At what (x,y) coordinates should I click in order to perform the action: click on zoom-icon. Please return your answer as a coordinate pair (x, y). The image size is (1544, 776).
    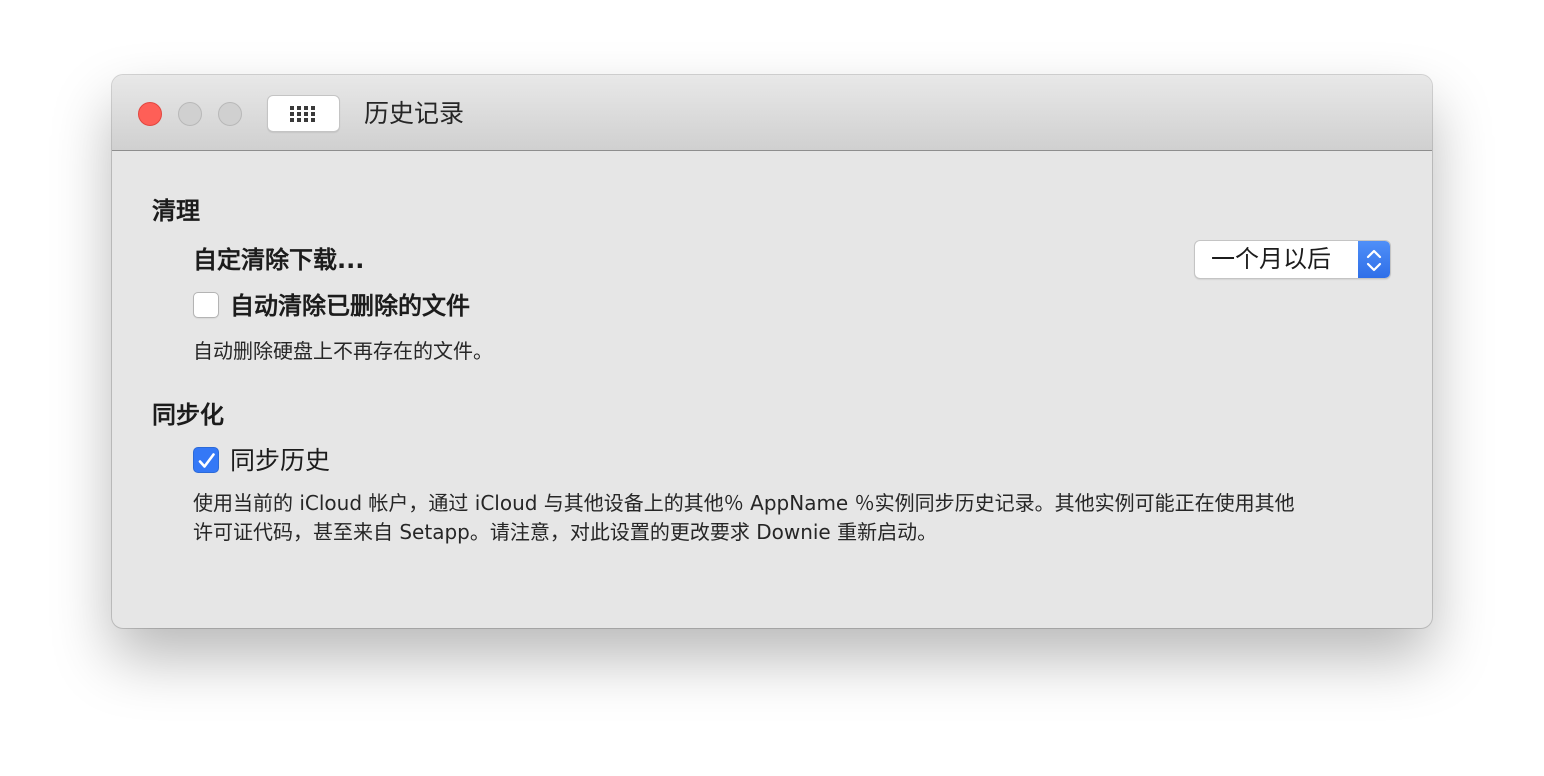
    Looking at the image, I should click on (230, 114).